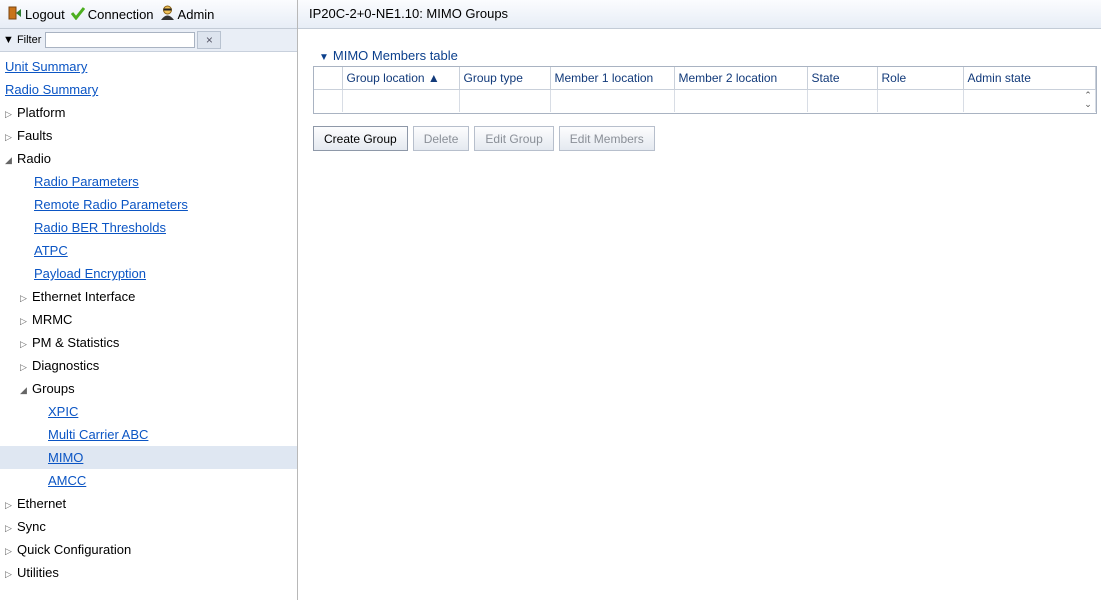 This screenshot has height=600, width=1101. Describe the element at coordinates (31, 526) in the screenshot. I see `nav-folder-label: Sync` at that location.